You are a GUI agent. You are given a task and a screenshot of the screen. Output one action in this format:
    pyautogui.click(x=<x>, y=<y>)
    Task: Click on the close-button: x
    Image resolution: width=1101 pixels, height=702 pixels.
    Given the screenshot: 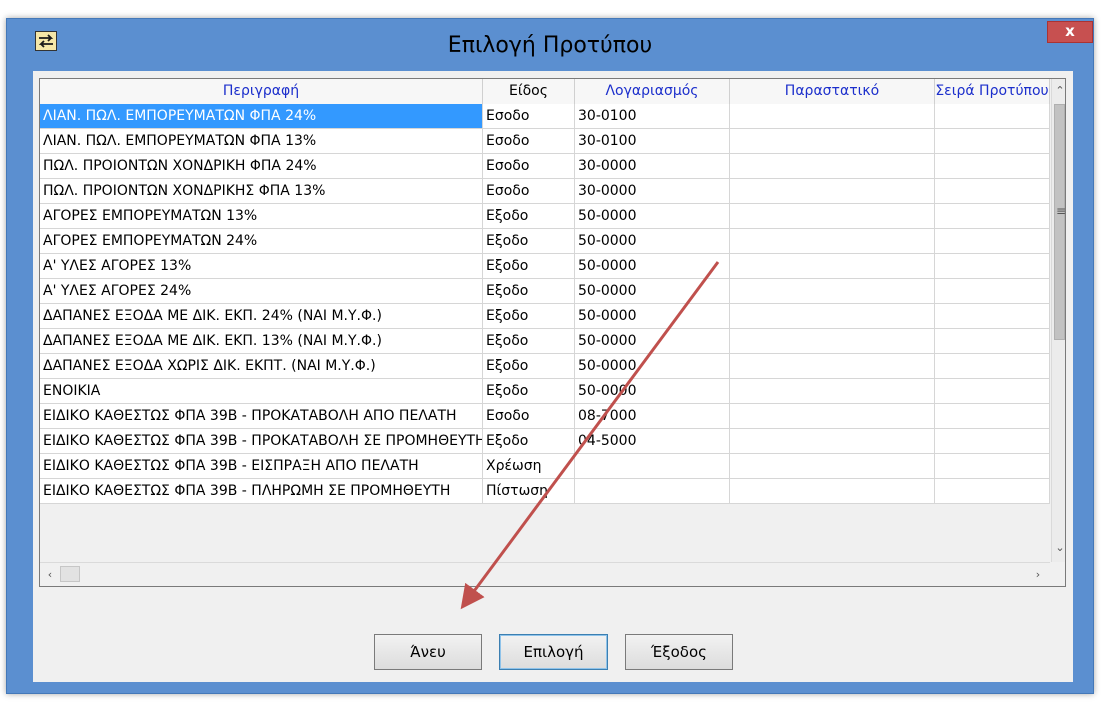 What is the action you would take?
    pyautogui.click(x=1070, y=32)
    